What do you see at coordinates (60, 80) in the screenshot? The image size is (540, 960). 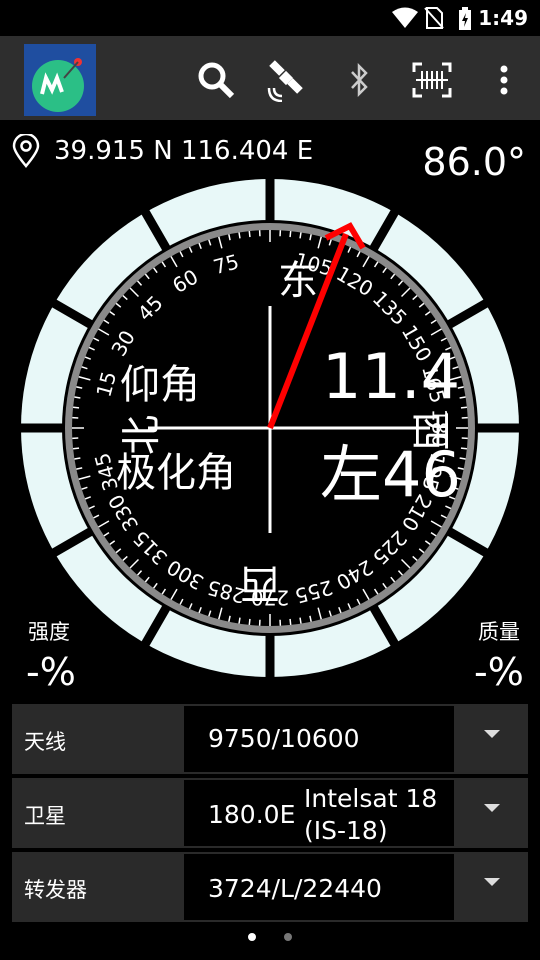 I see `app-logo` at bounding box center [60, 80].